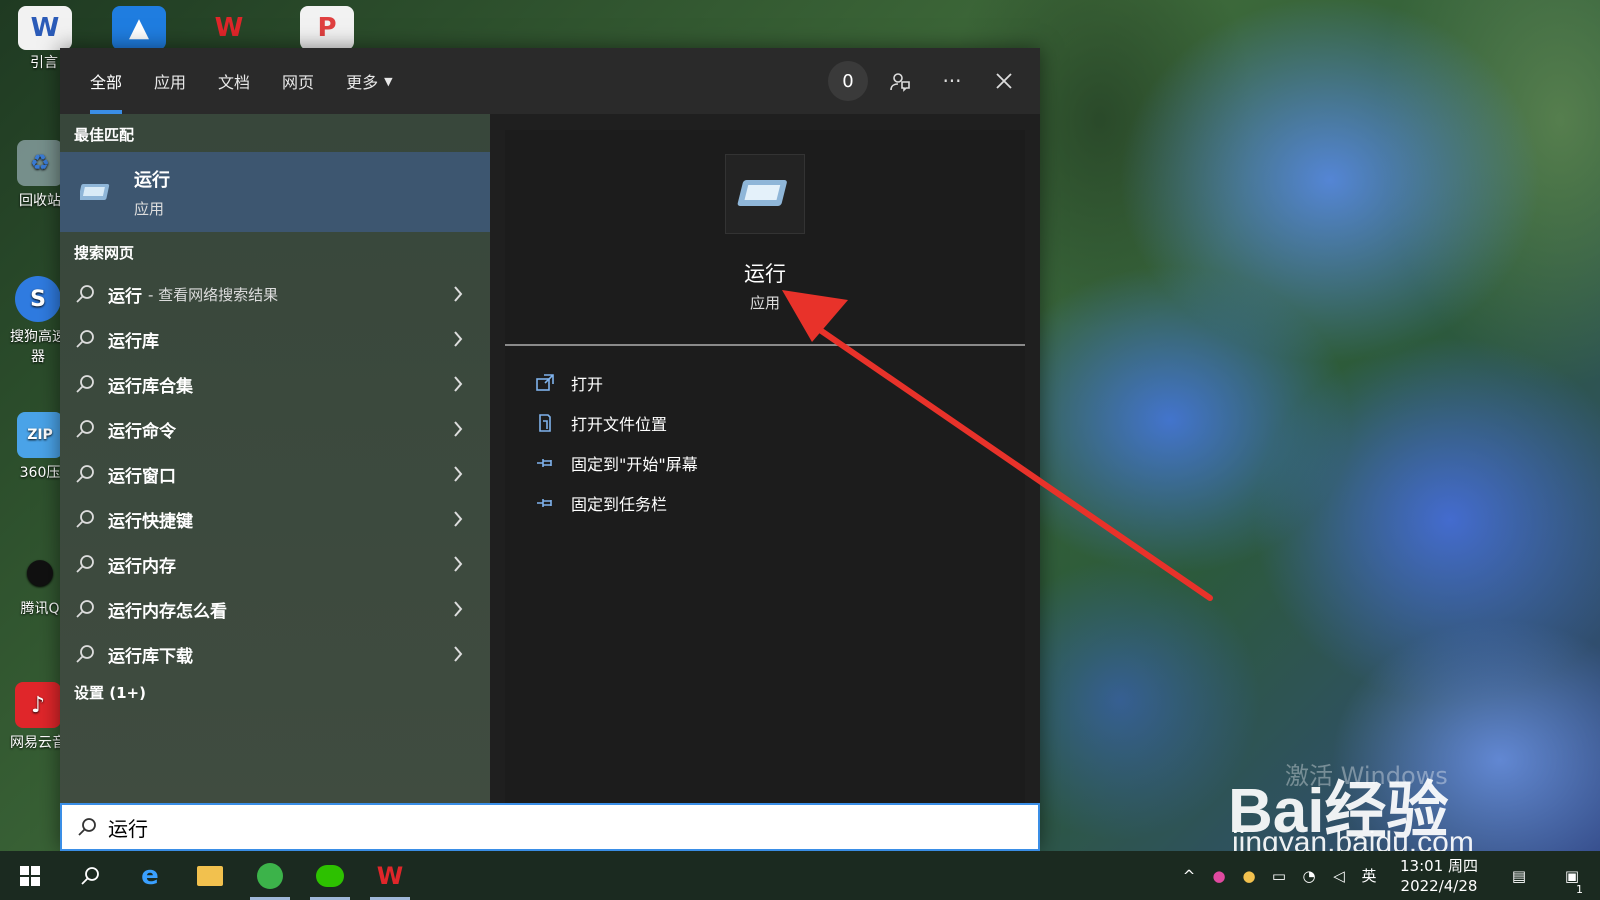  What do you see at coordinates (298, 81) in the screenshot?
I see `tab-web: 网页` at bounding box center [298, 81].